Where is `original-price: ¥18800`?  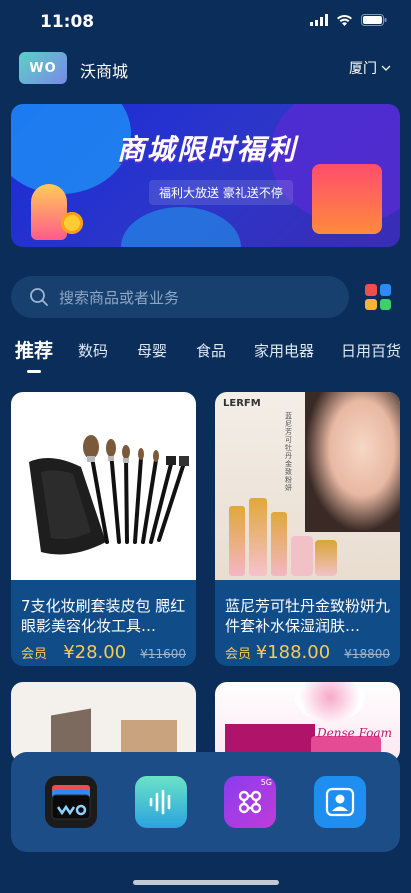 original-price: ¥18800 is located at coordinates (367, 654).